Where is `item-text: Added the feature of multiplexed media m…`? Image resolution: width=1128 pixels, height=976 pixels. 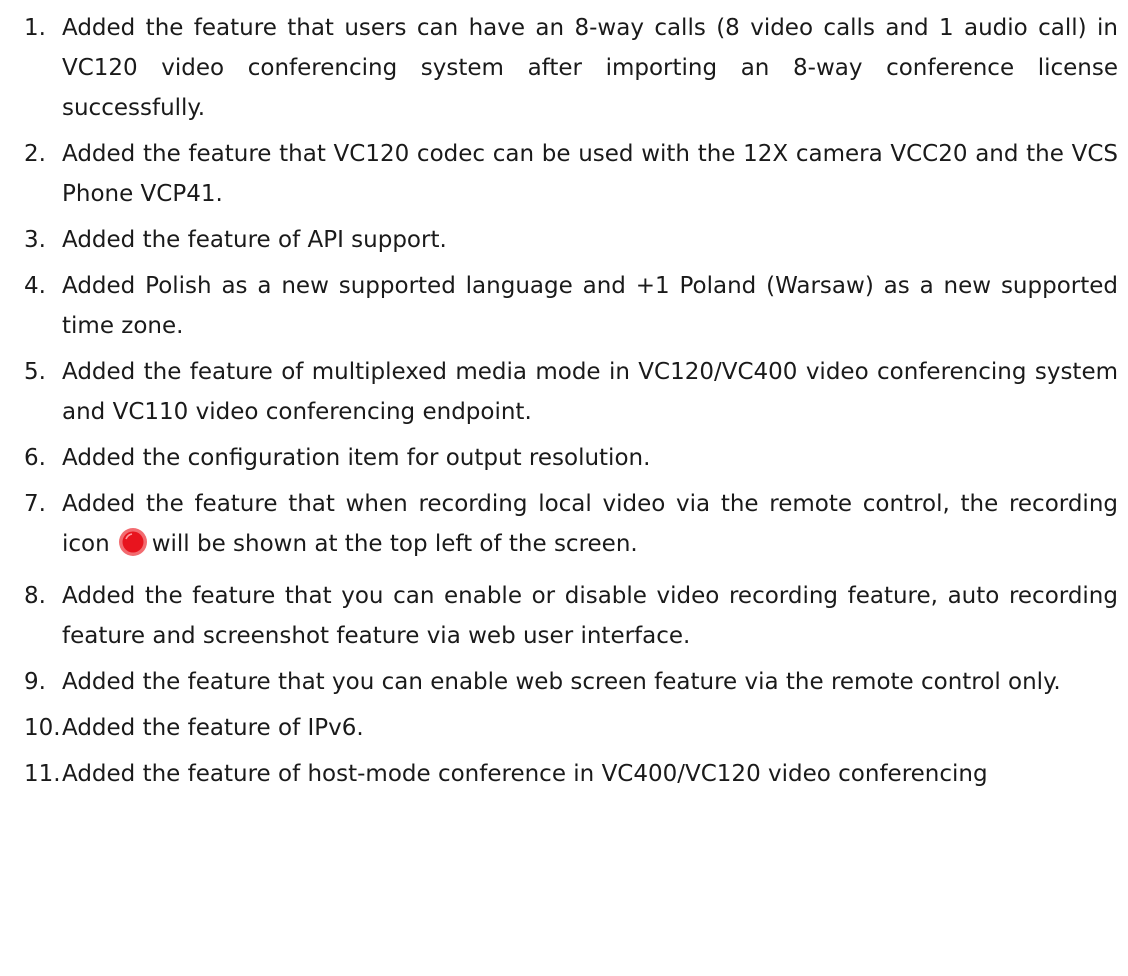
item-text: Added the feature of multiplexed media m… is located at coordinates (590, 392).